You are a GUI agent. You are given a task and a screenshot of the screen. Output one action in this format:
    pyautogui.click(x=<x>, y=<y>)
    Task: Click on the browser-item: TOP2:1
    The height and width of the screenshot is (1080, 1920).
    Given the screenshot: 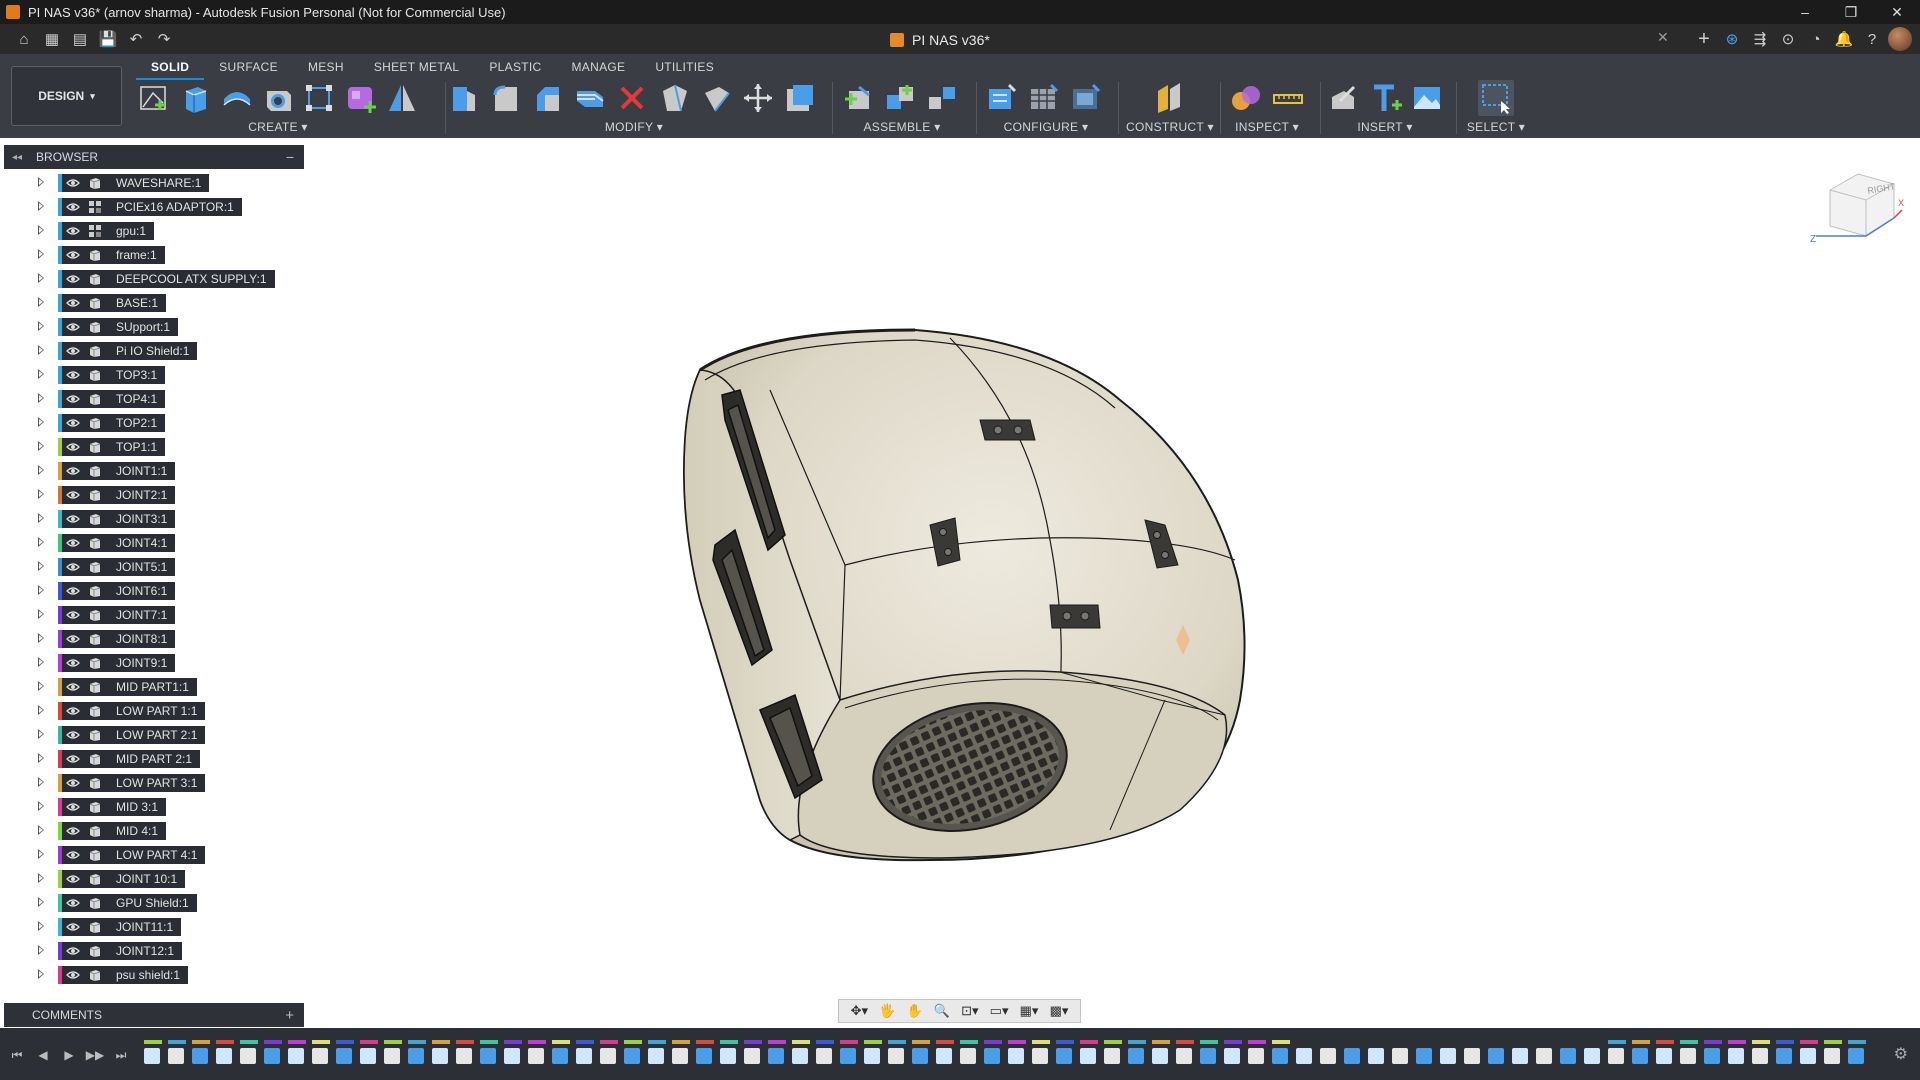 What is the action you would take?
    pyautogui.click(x=112, y=423)
    